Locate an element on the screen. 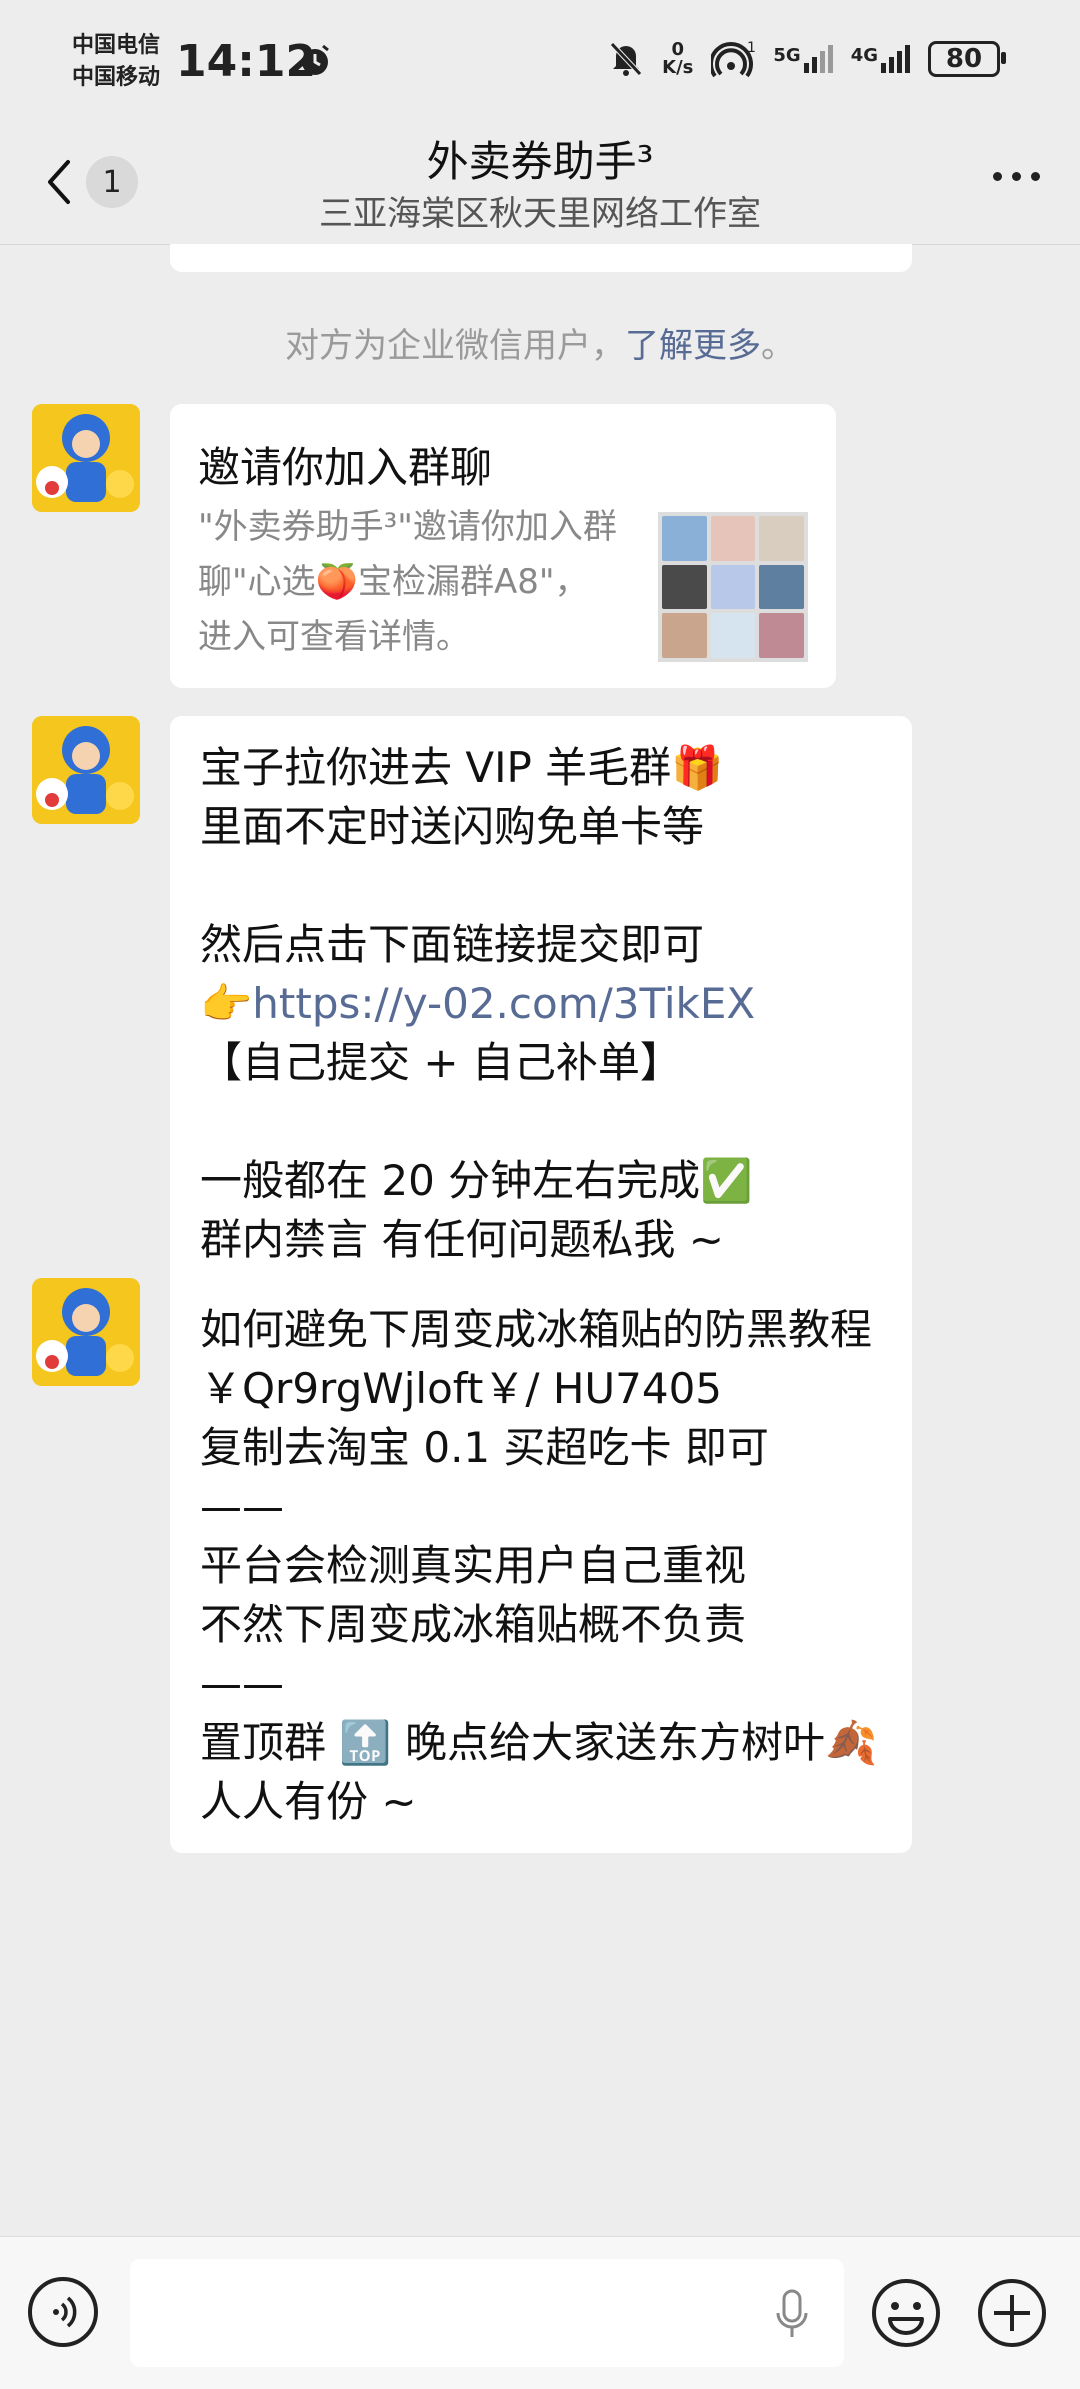 Image resolution: width=1080 pixels, height=2389 pixels. signal-5g: 5G is located at coordinates (803, 59).